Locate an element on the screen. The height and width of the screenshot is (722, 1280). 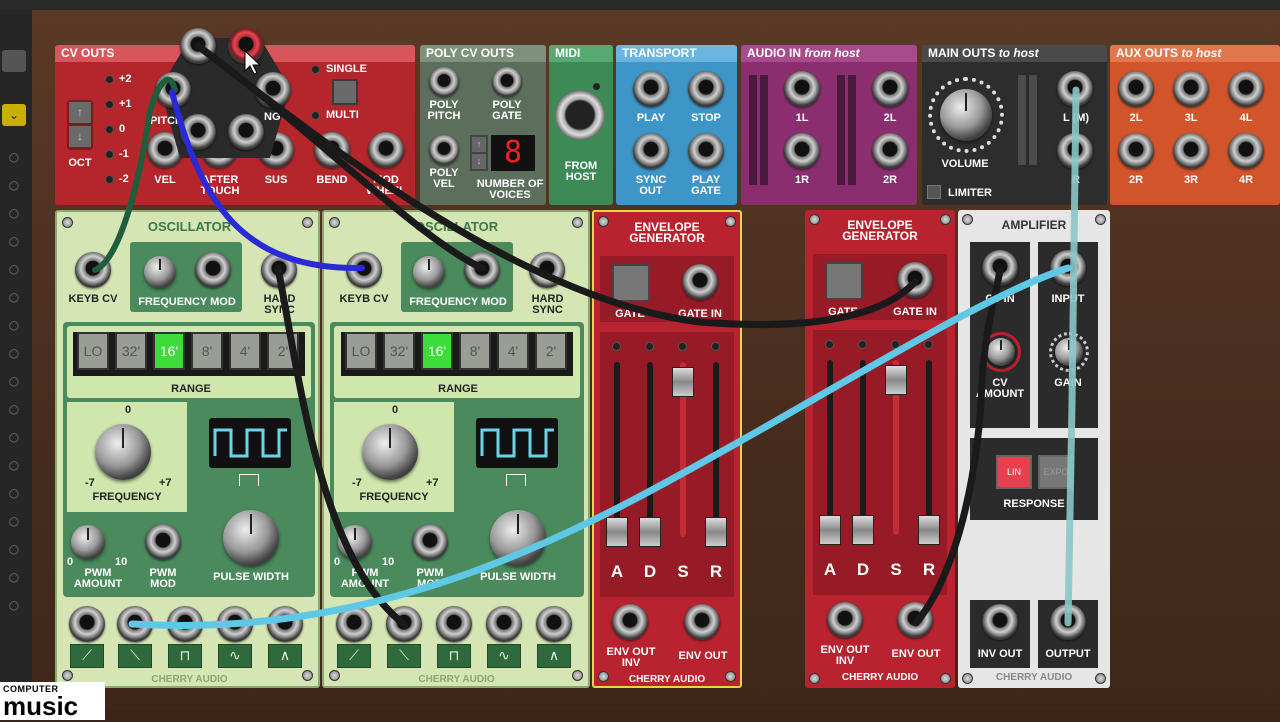
aux-3l-jack is located at coordinates (1191, 89).